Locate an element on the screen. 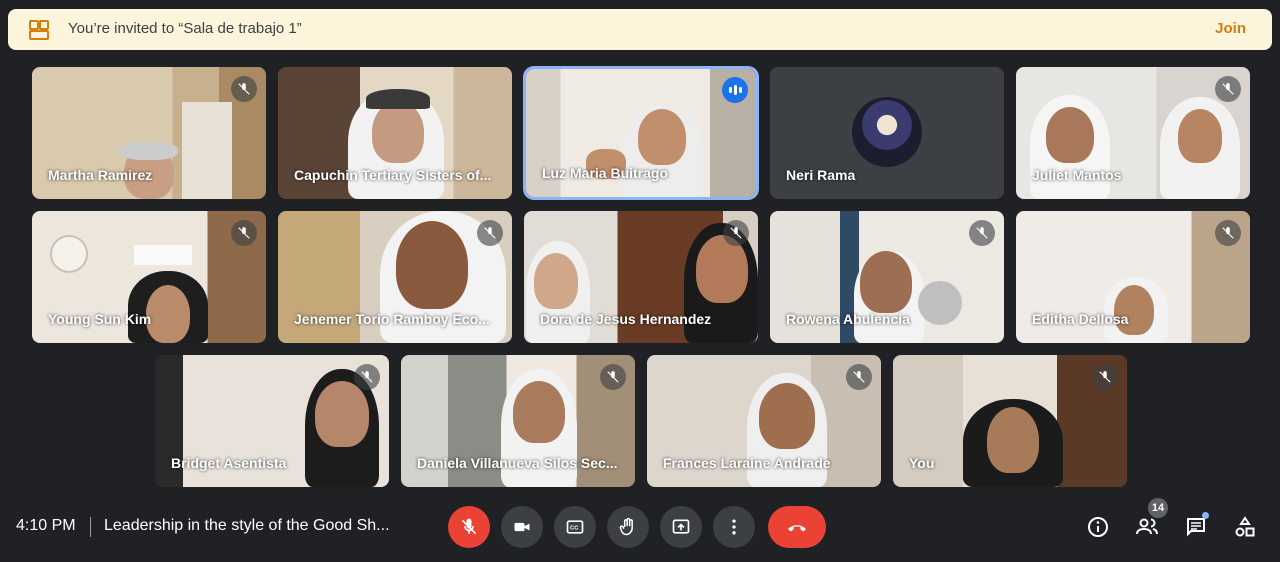 This screenshot has height=562, width=1280. more-options-button is located at coordinates (734, 527).